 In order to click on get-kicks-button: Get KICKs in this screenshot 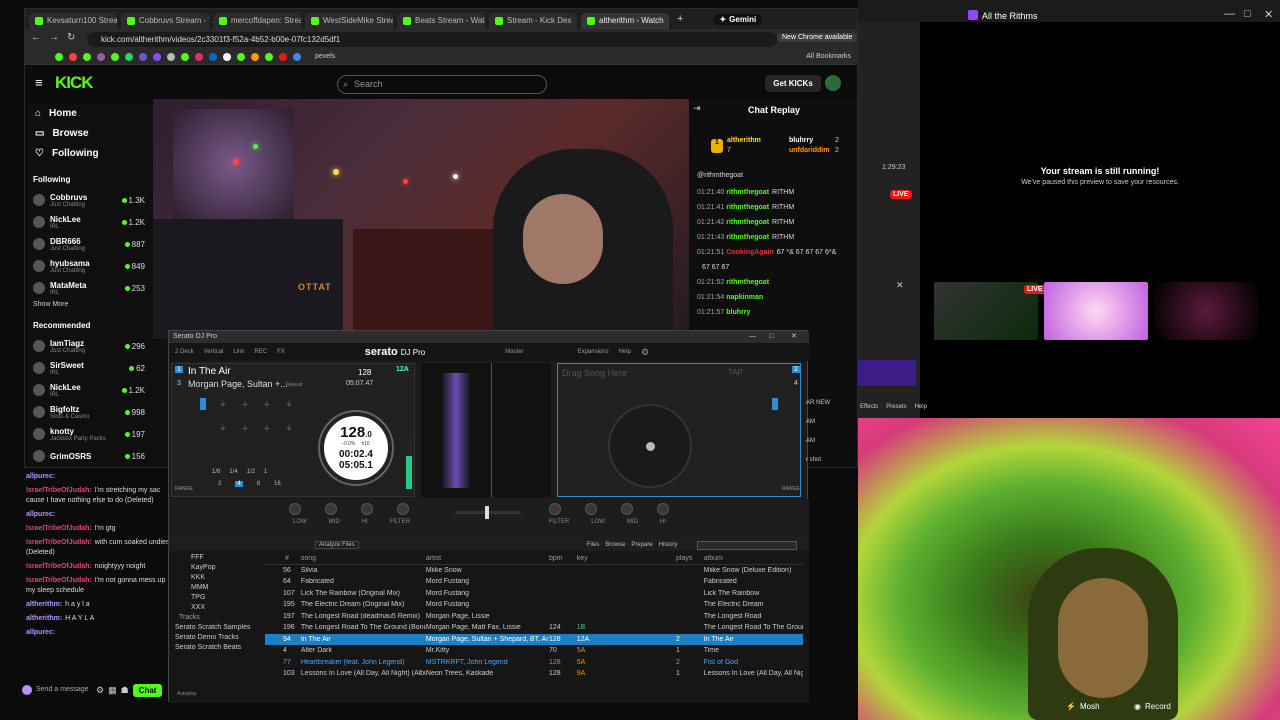, I will do `click(793, 83)`.